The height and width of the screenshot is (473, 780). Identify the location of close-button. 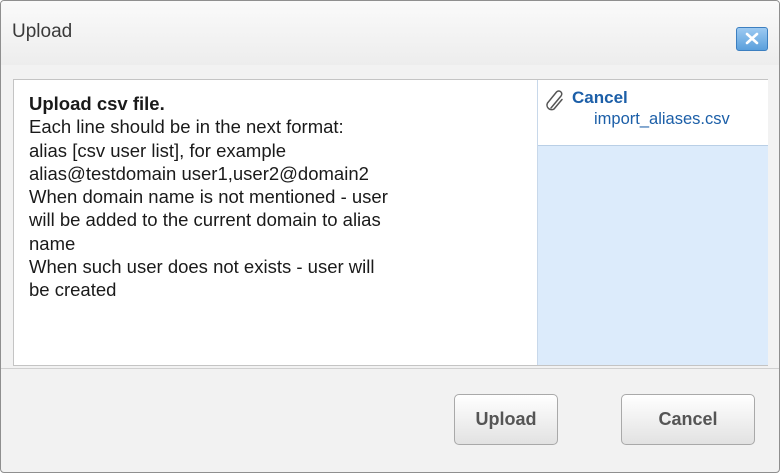
(752, 39).